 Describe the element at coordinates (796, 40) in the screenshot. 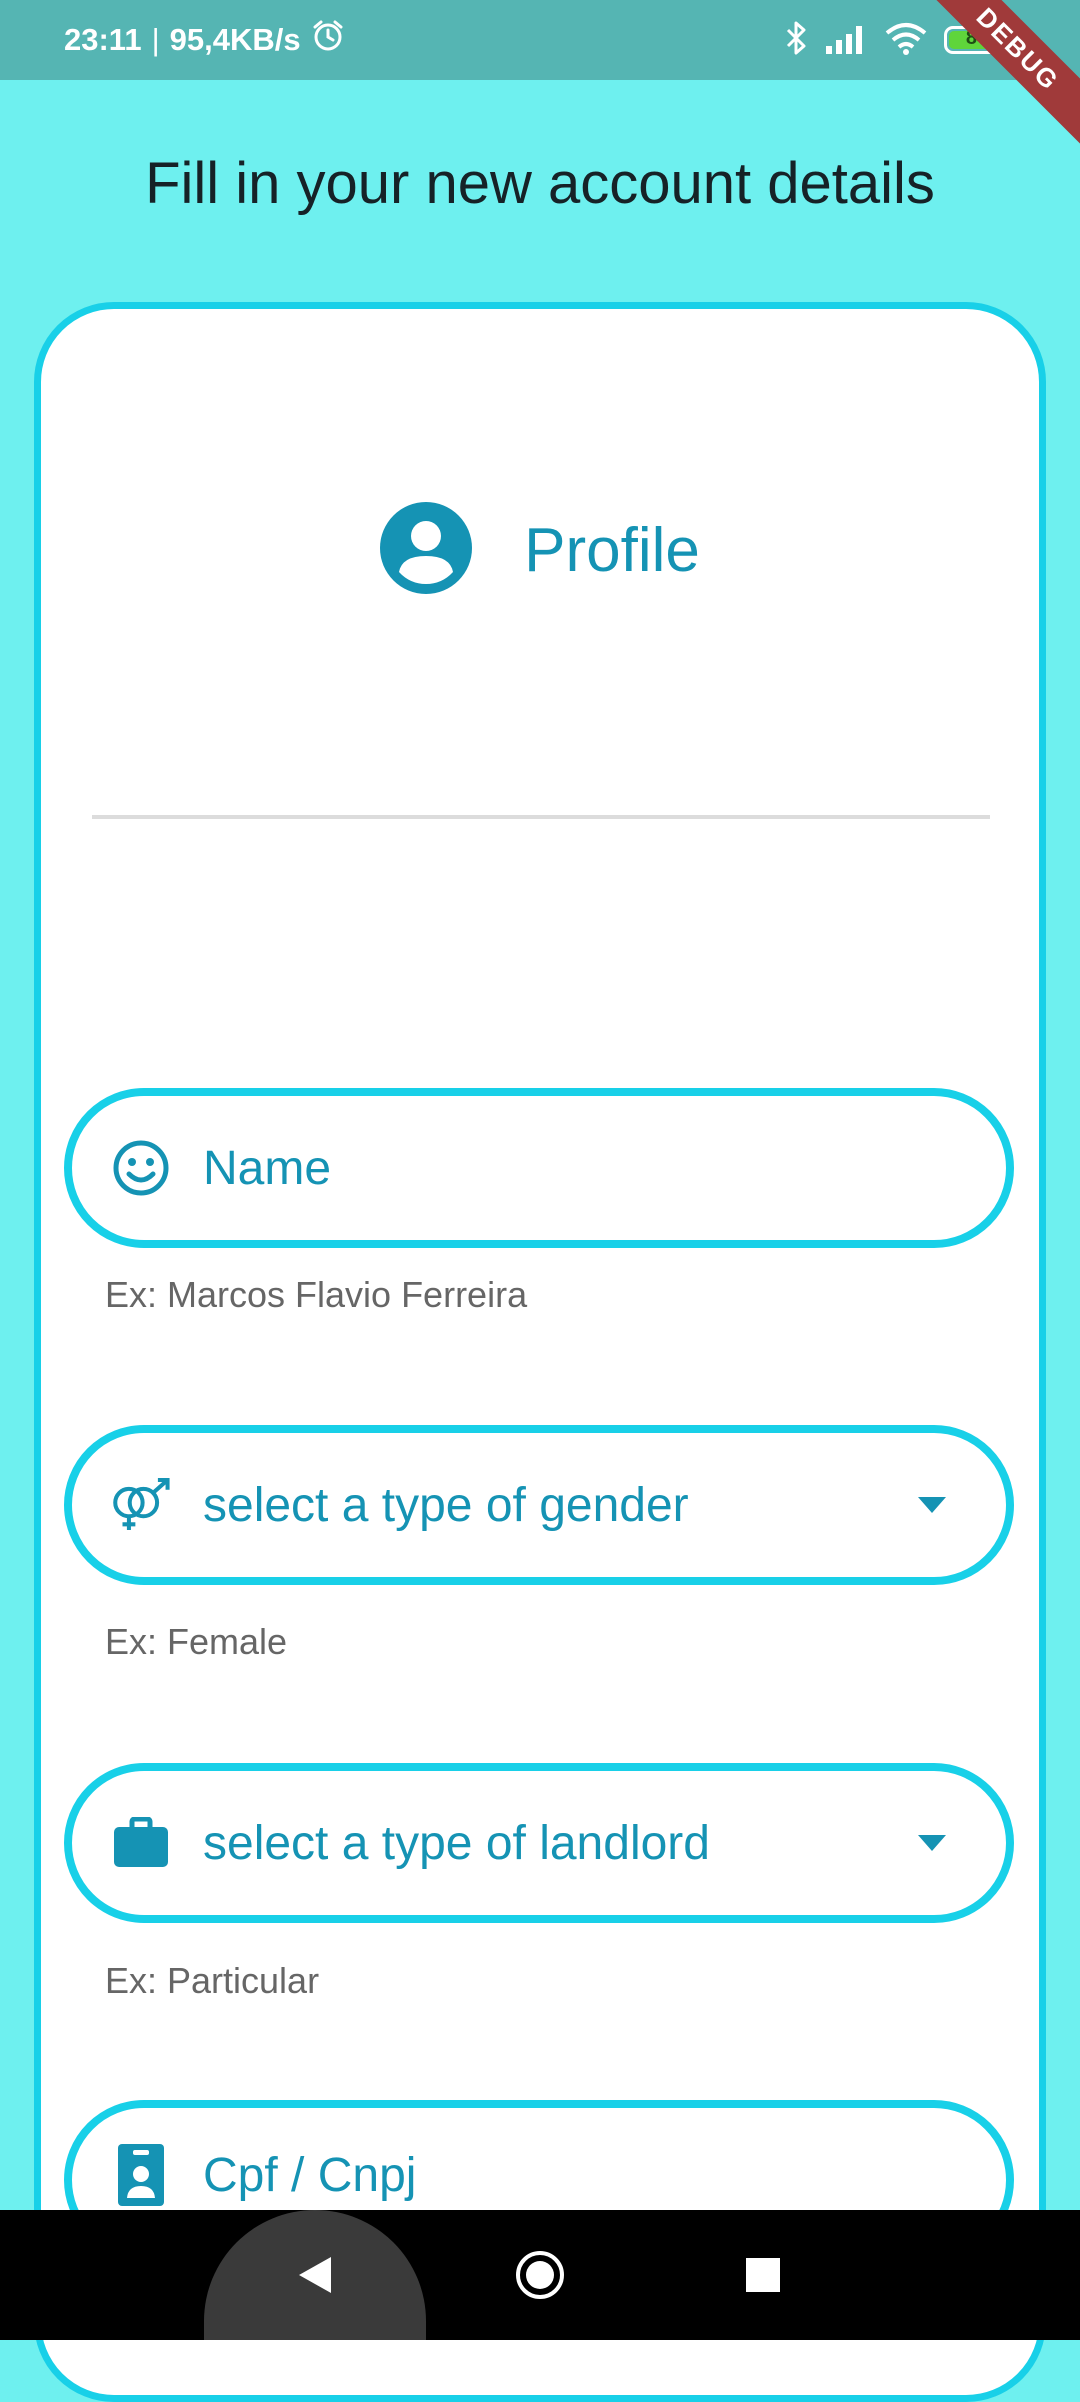

I see `bluetooth-icon` at that location.